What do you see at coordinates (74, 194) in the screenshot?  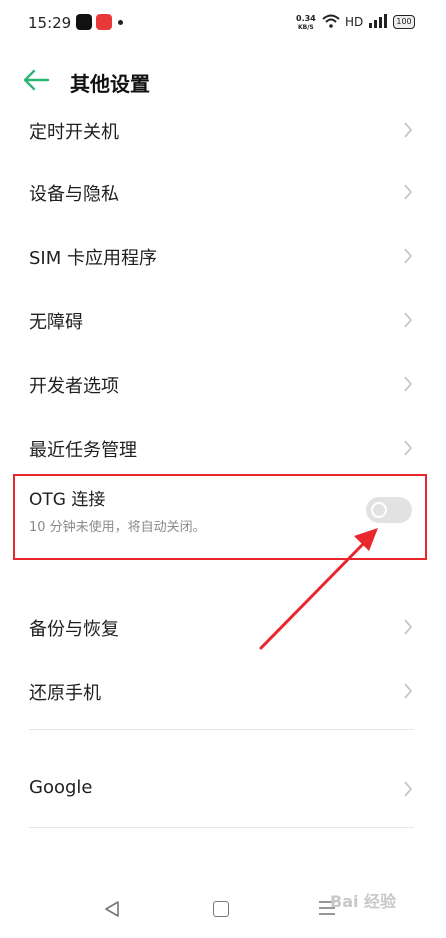 I see `list-item-label: 设备与隐私` at bounding box center [74, 194].